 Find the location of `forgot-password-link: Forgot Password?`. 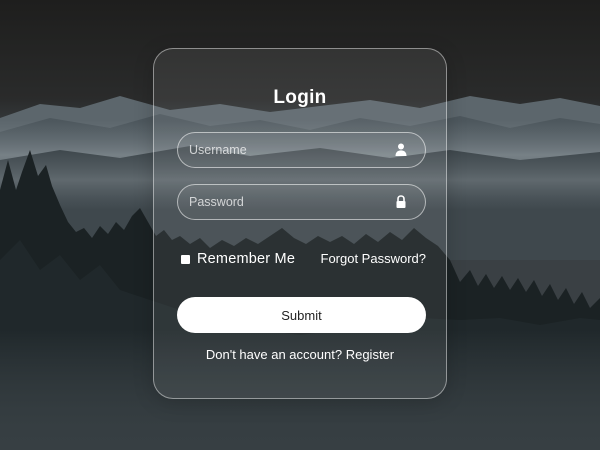

forgot-password-link: Forgot Password? is located at coordinates (374, 259).